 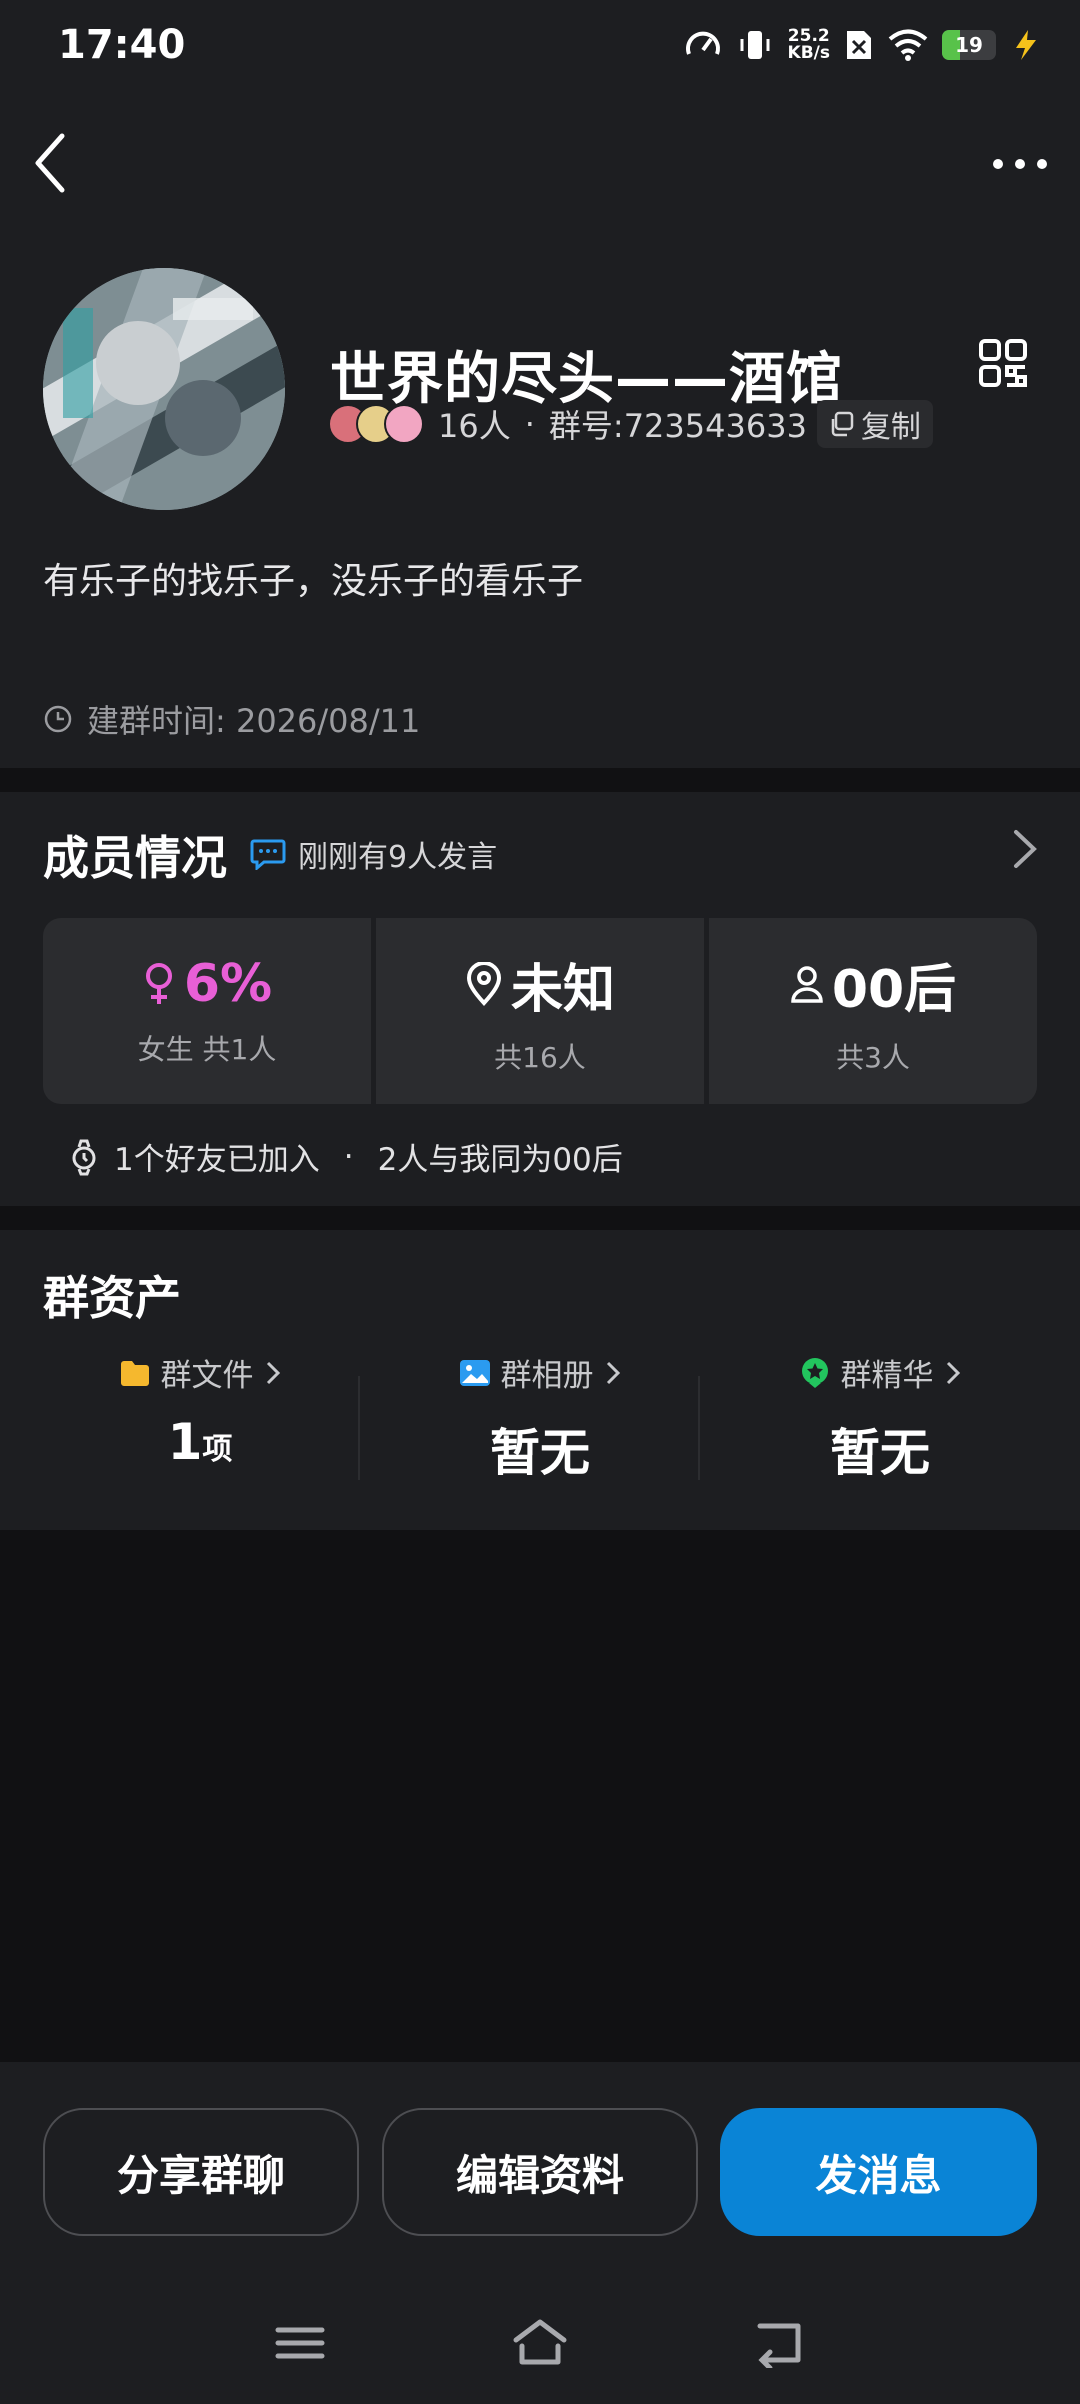 What do you see at coordinates (112, 1298) in the screenshot?
I see `assets-title: 群资产` at bounding box center [112, 1298].